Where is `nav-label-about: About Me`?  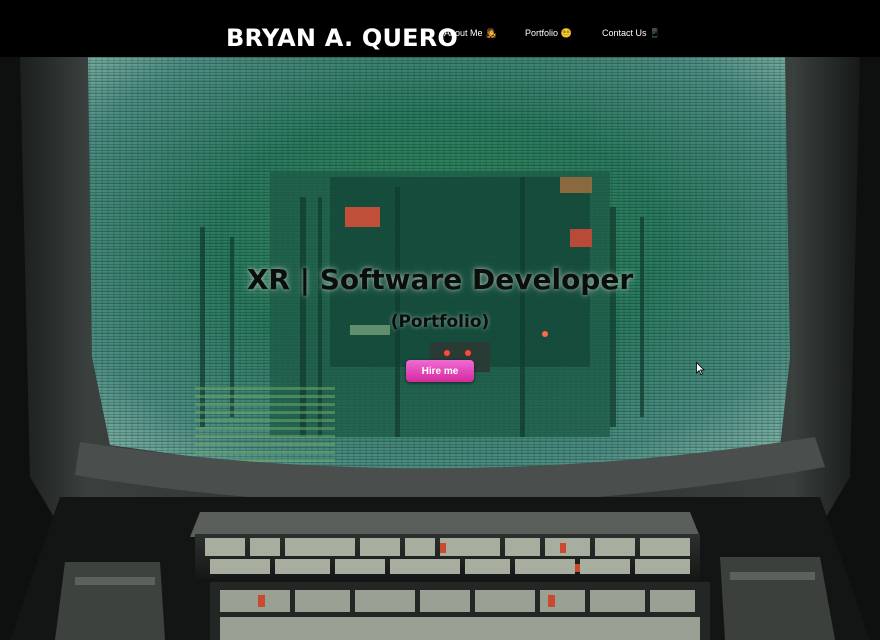 nav-label-about: About Me is located at coordinates (463, 33).